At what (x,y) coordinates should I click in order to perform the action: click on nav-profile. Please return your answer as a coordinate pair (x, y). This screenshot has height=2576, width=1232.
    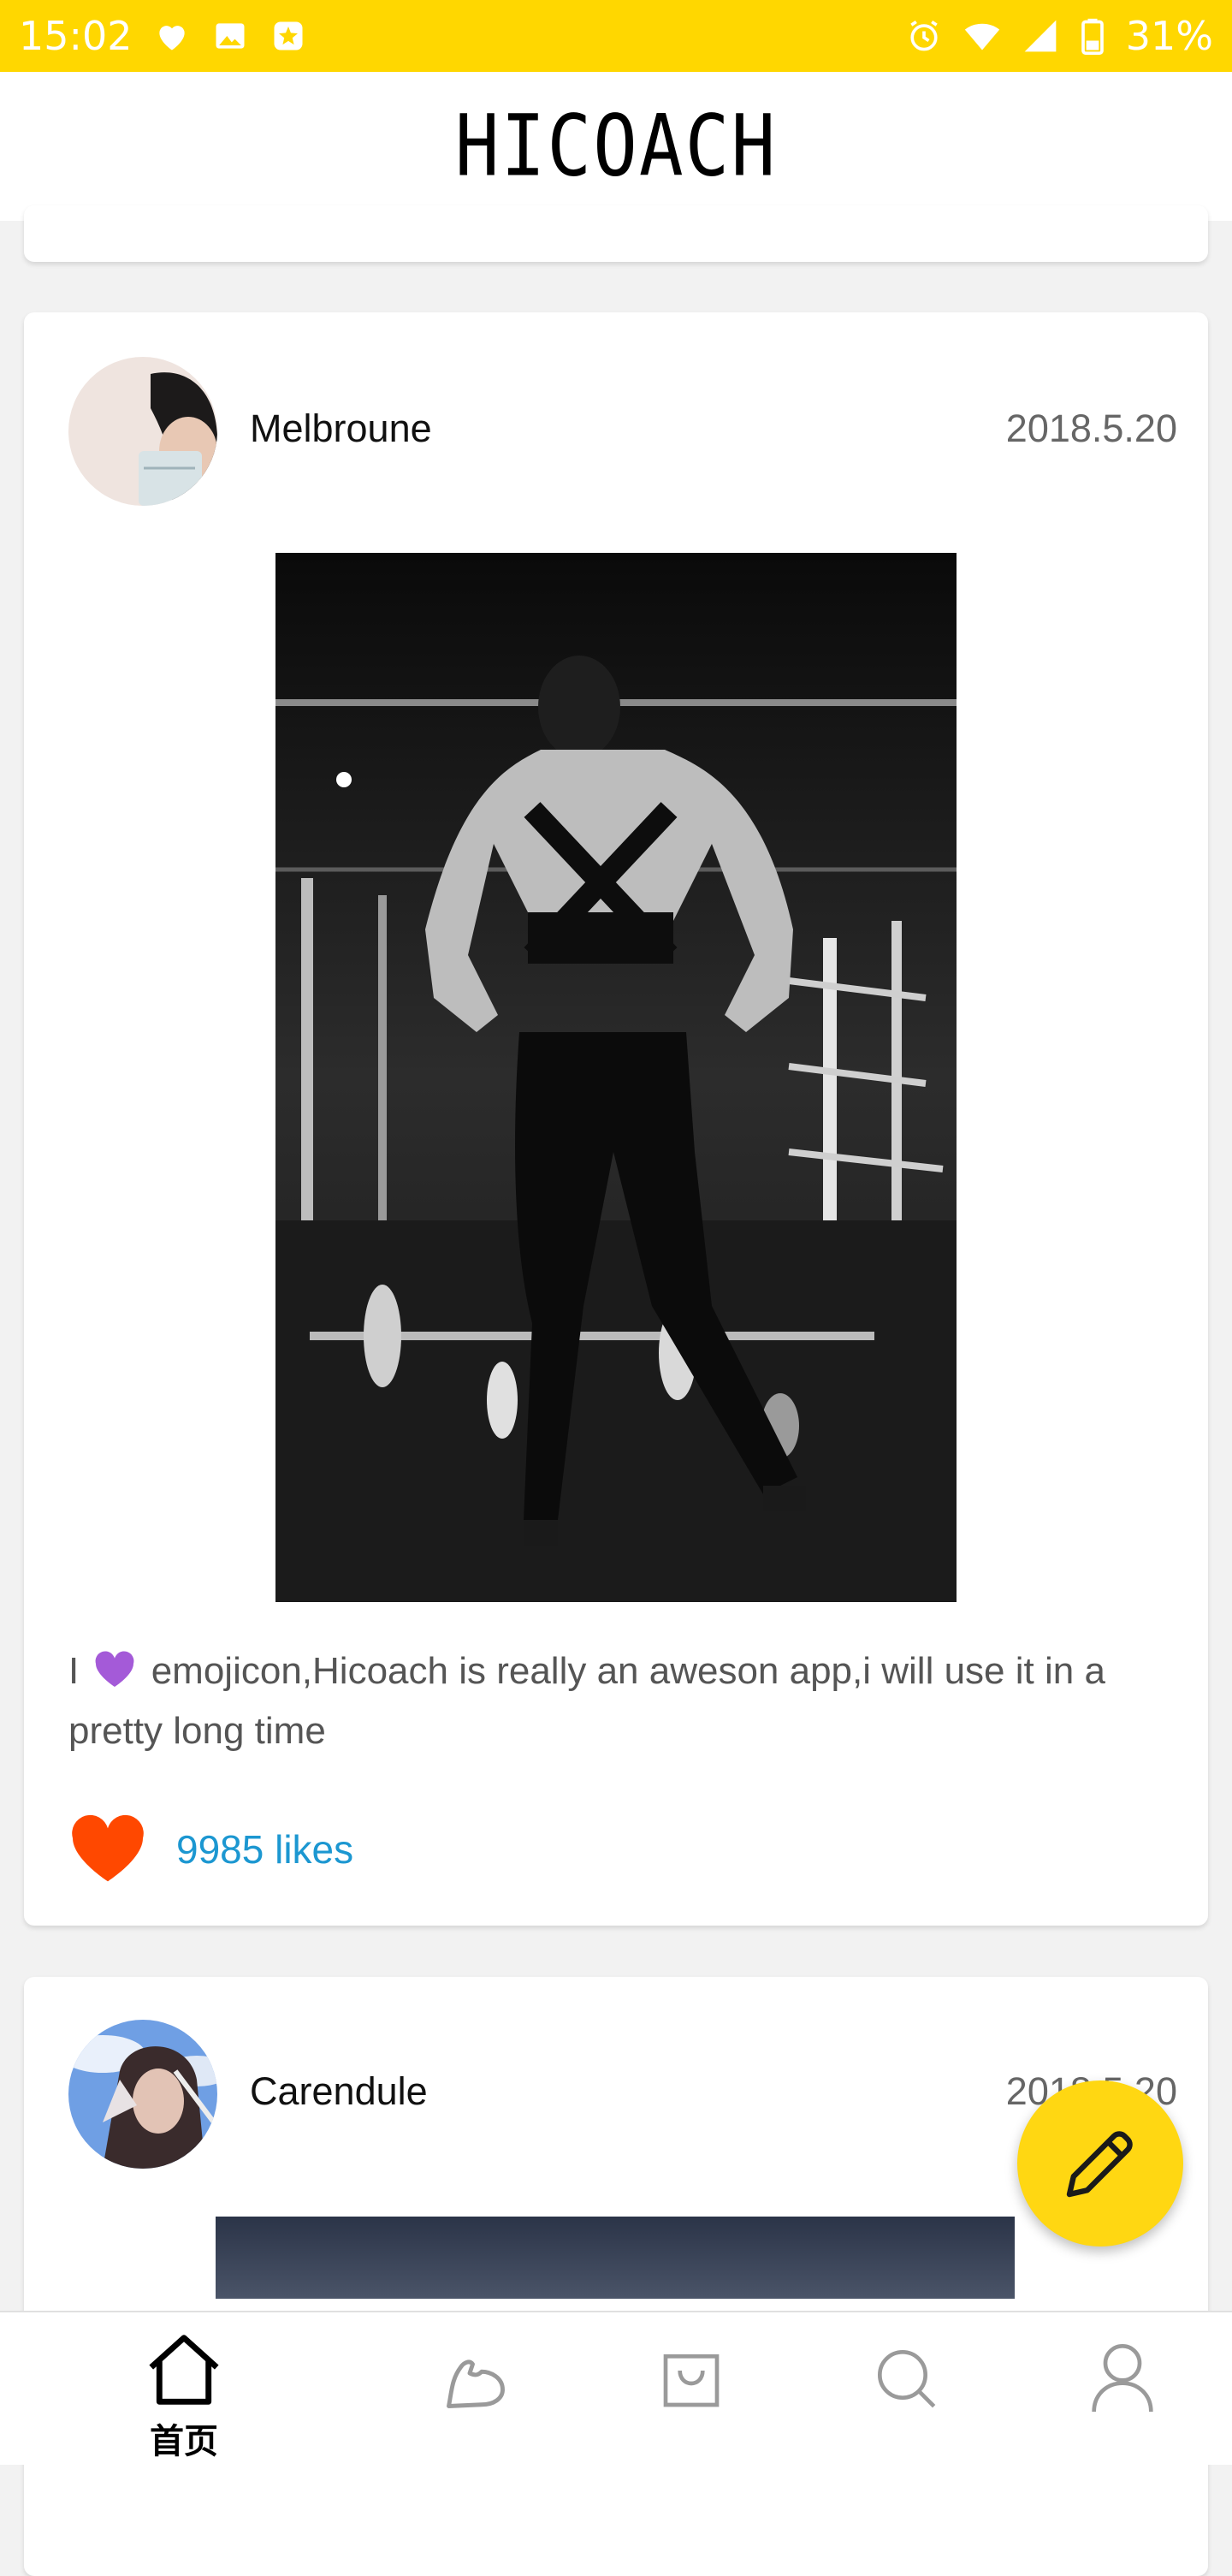
    Looking at the image, I should click on (1122, 2389).